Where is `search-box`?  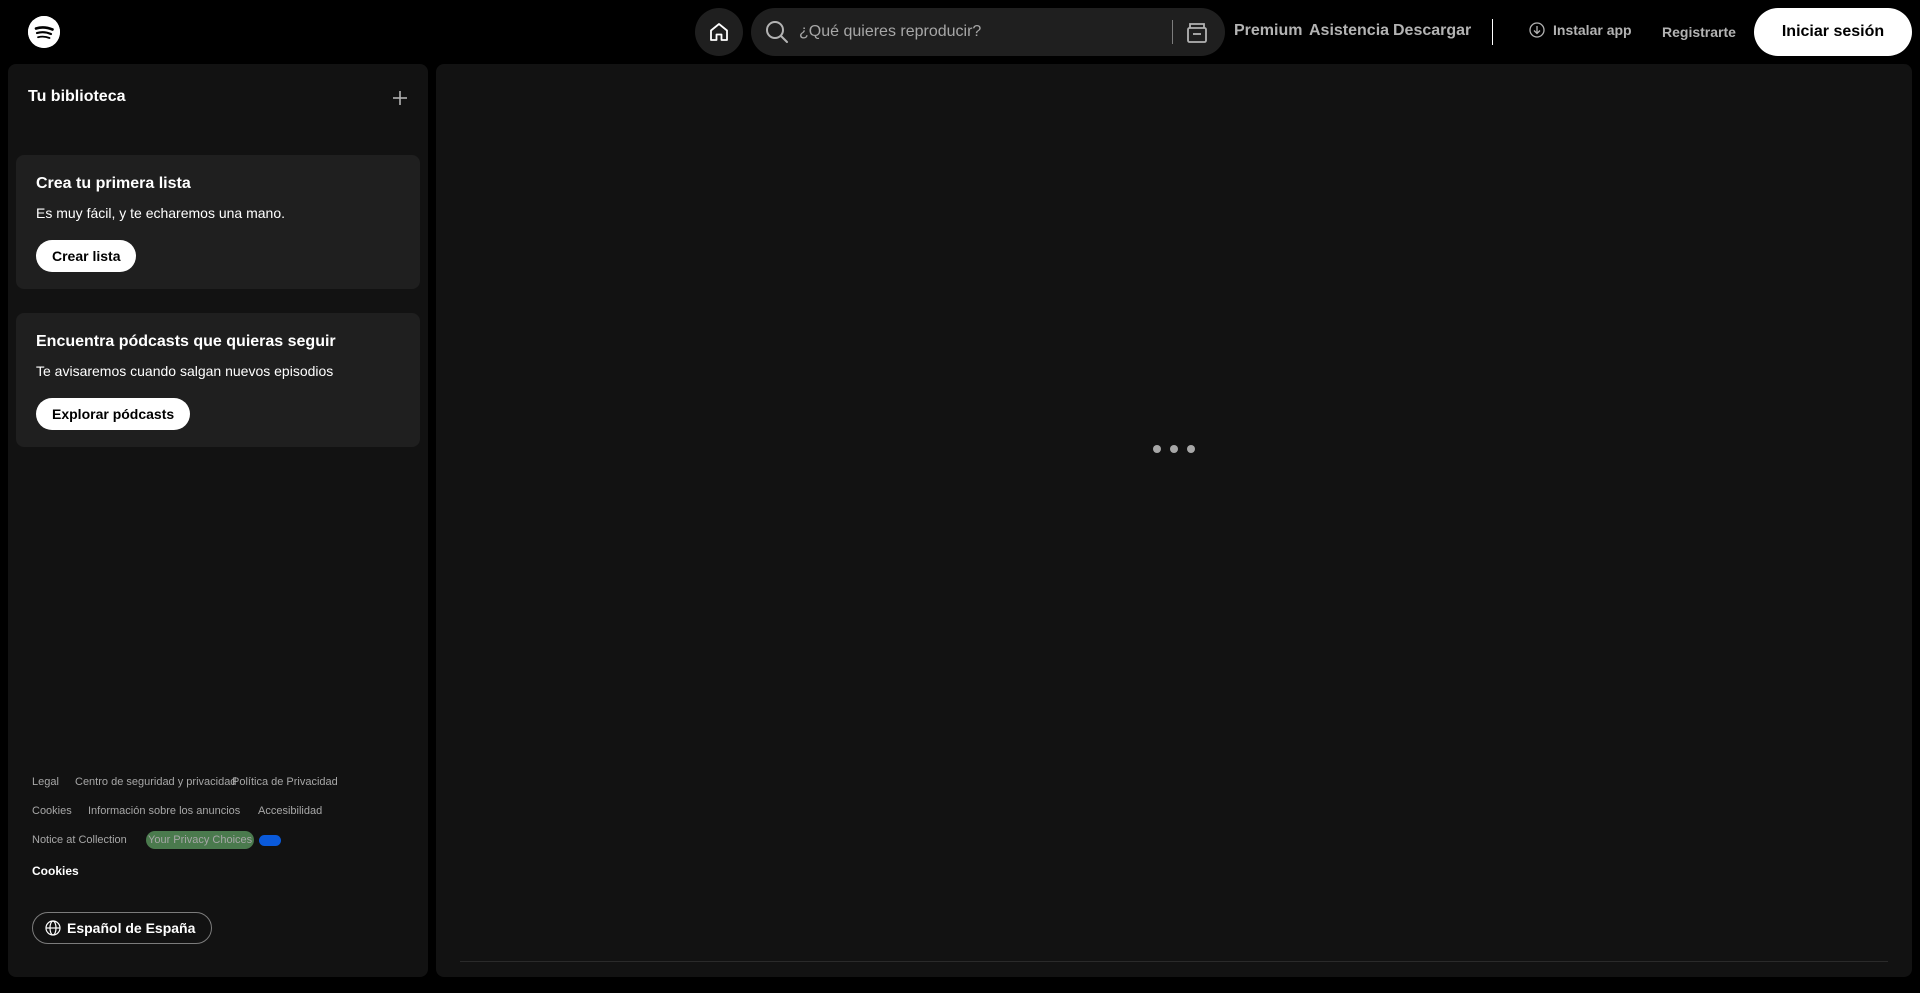 search-box is located at coordinates (988, 32).